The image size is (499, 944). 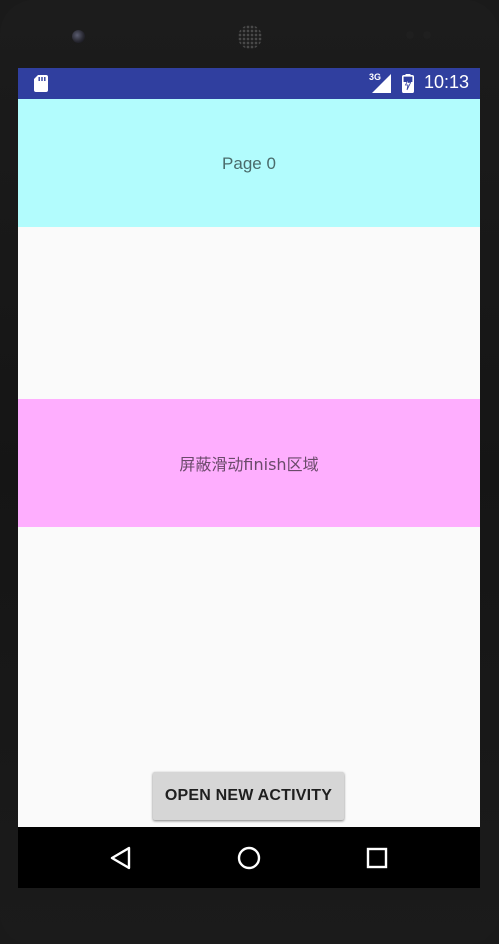 What do you see at coordinates (121, 858) in the screenshot?
I see `back-icon` at bounding box center [121, 858].